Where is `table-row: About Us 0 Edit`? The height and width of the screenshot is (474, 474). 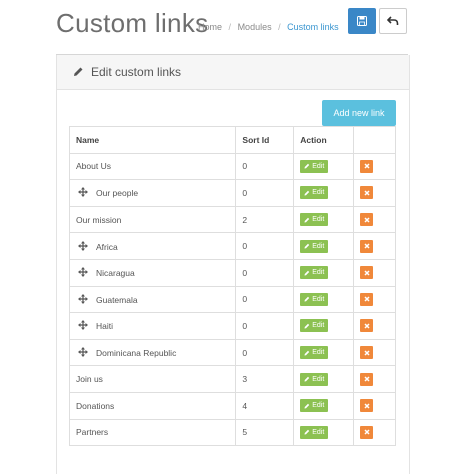
table-row: About Us 0 Edit is located at coordinates (232, 166).